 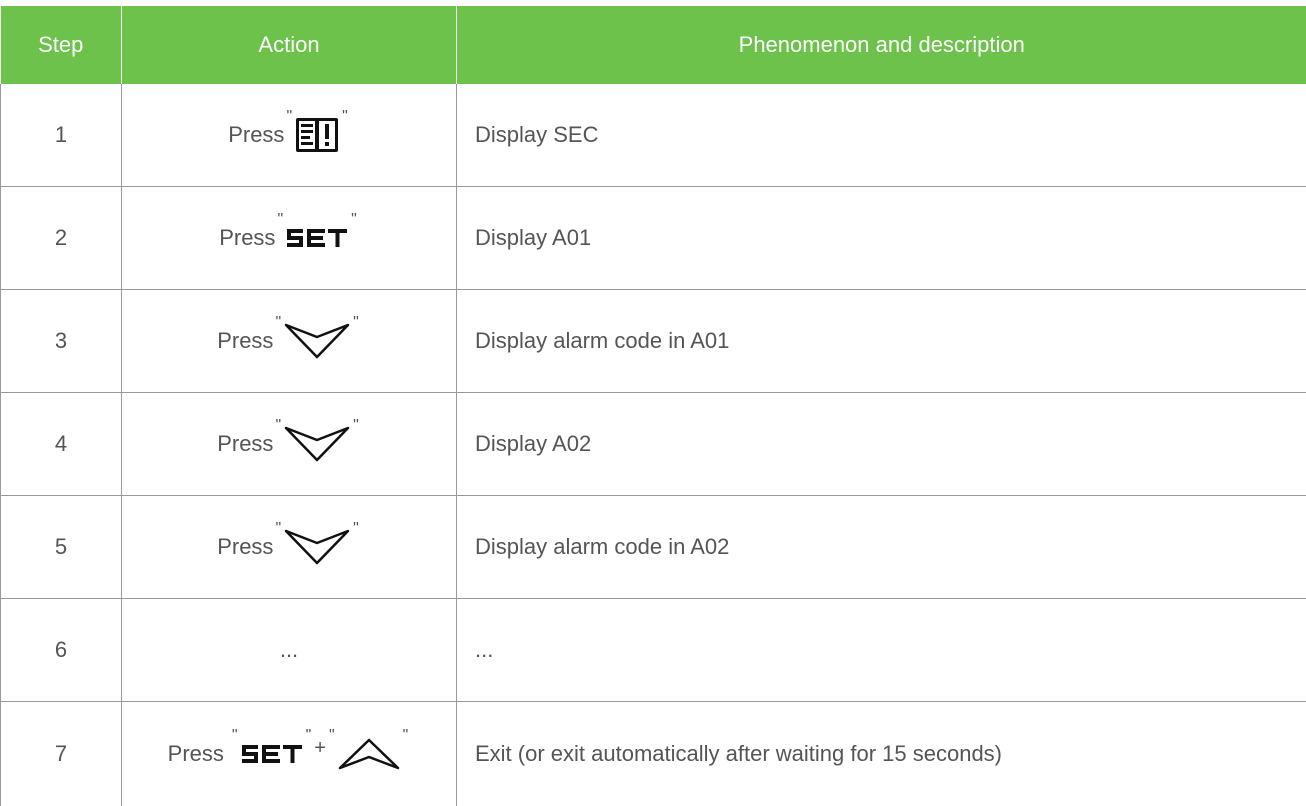 I want to click on up-arrow-icon, so click(x=369, y=754).